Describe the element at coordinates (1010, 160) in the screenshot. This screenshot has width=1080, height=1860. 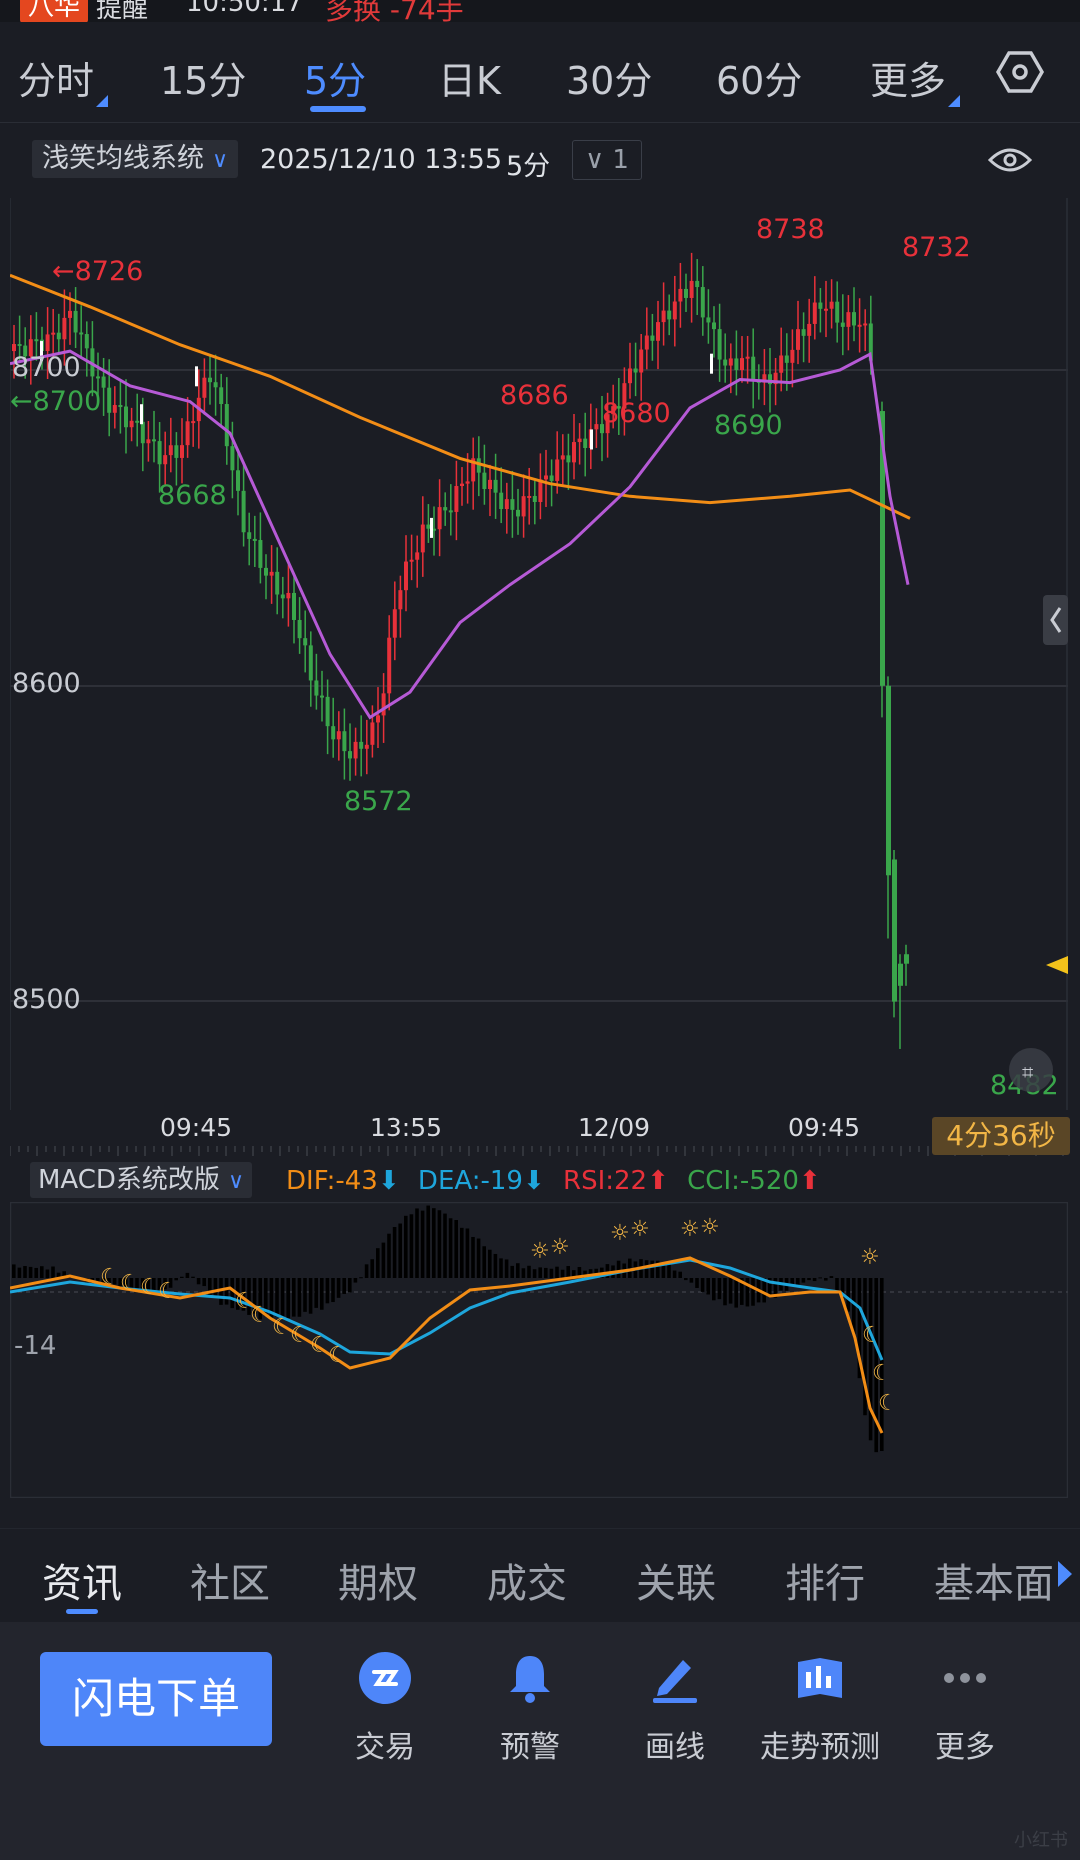
I see `eye-icon` at that location.